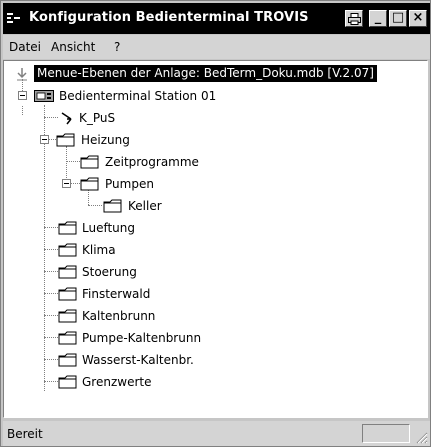  I want to click on tree-item-label: K_PuS, so click(97, 118).